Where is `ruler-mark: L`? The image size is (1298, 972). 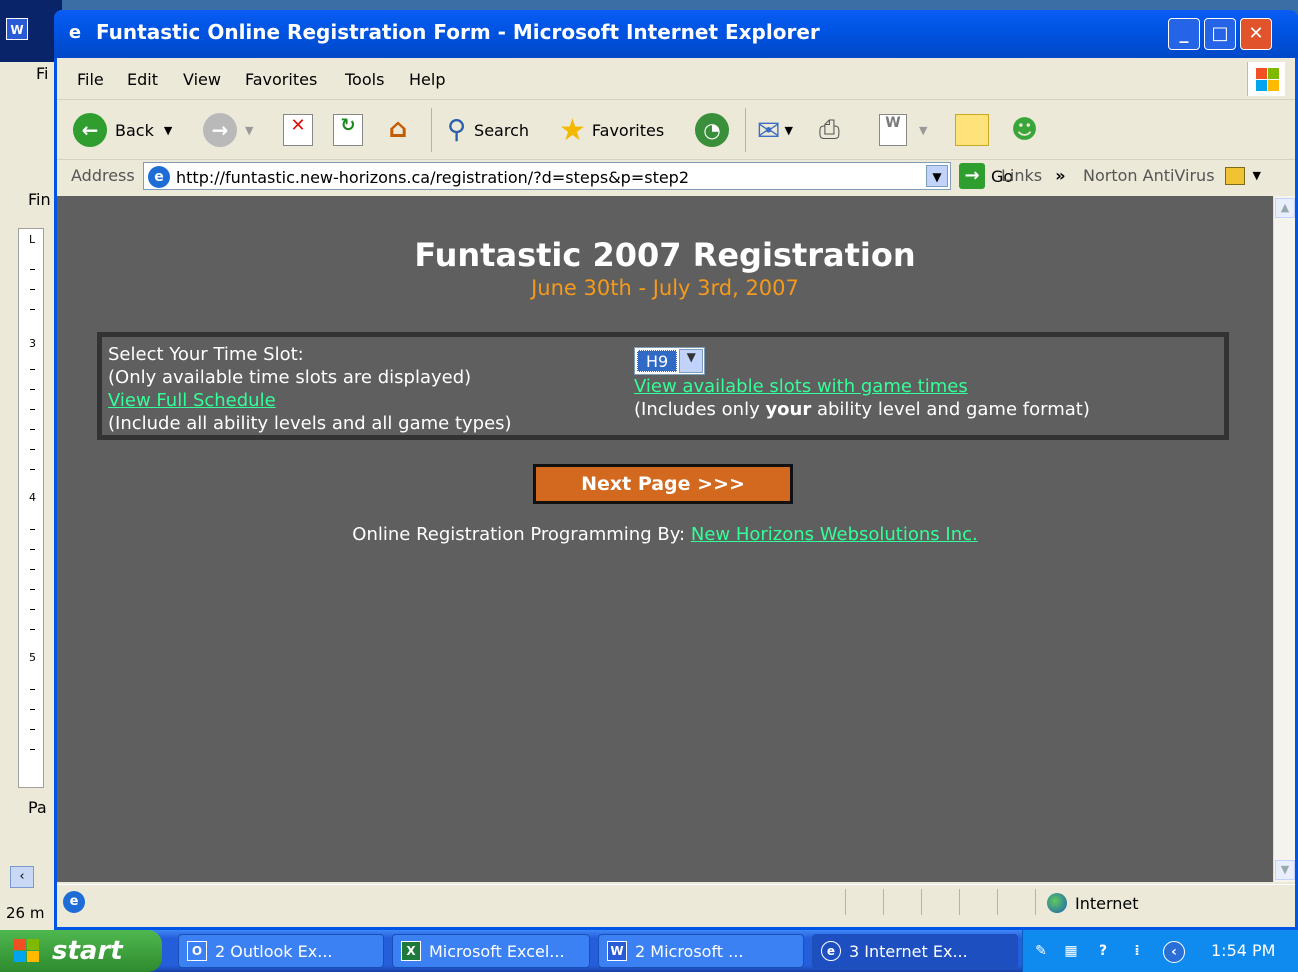 ruler-mark: L is located at coordinates (32, 239).